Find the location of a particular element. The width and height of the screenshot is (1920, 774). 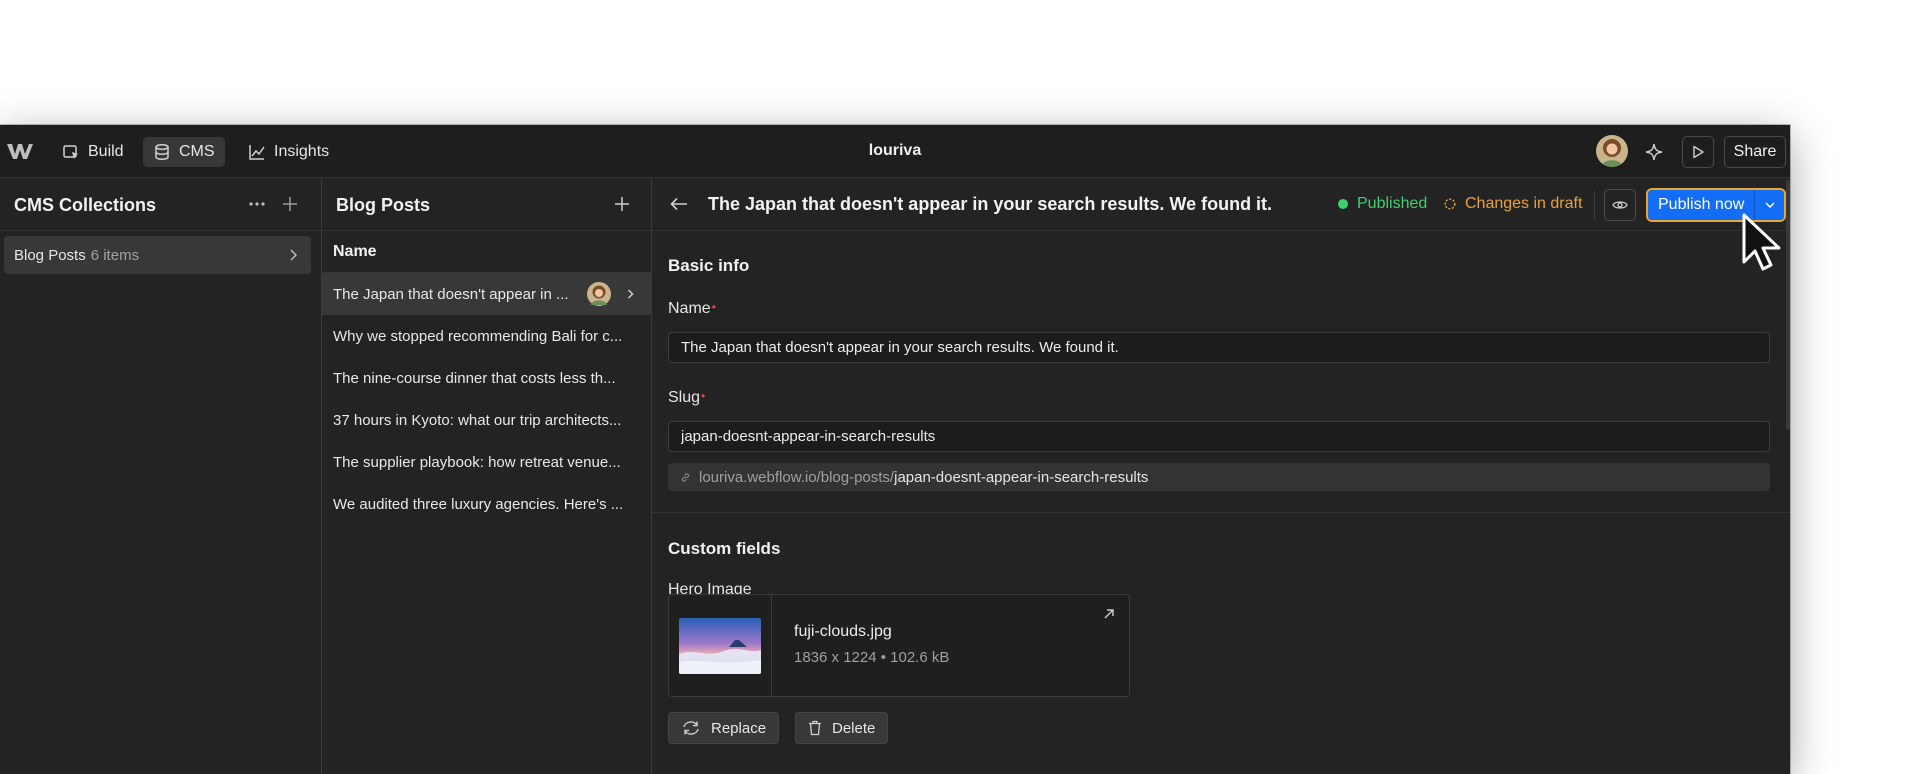

add-collection-icon is located at coordinates (290, 204).